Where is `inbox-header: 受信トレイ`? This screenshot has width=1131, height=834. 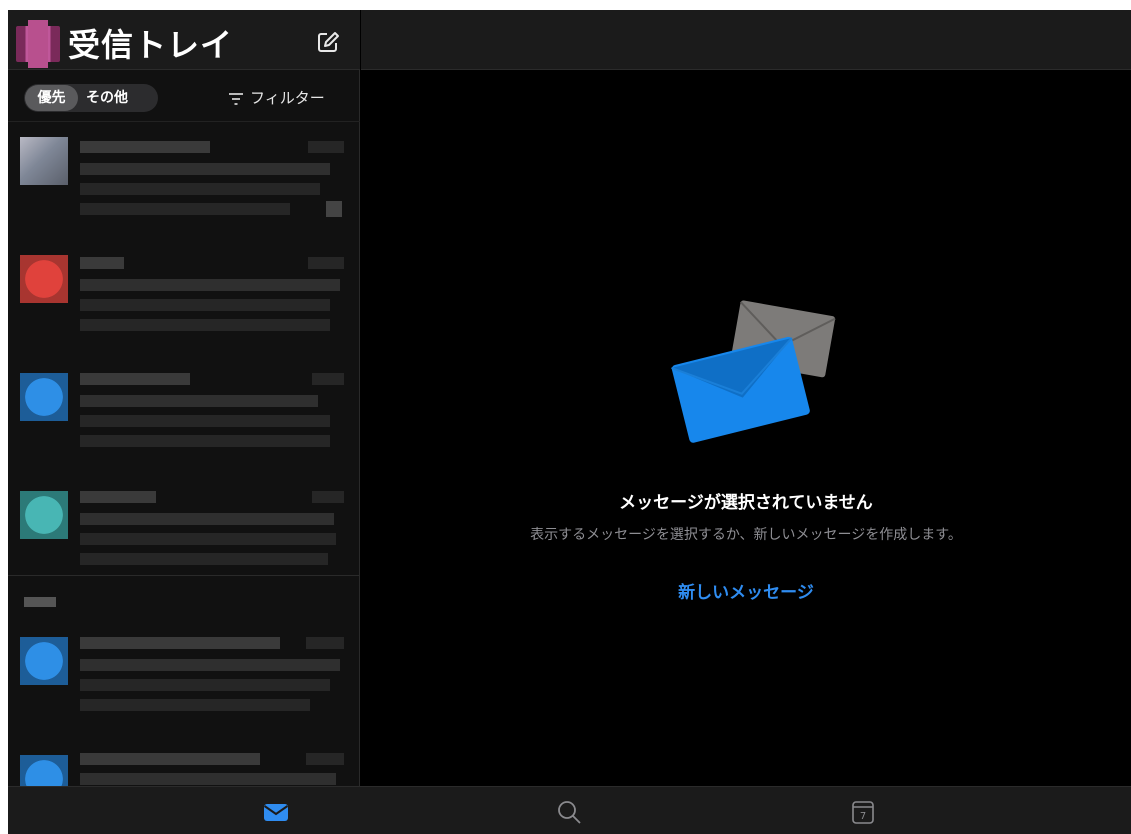 inbox-header: 受信トレイ is located at coordinates (184, 40).